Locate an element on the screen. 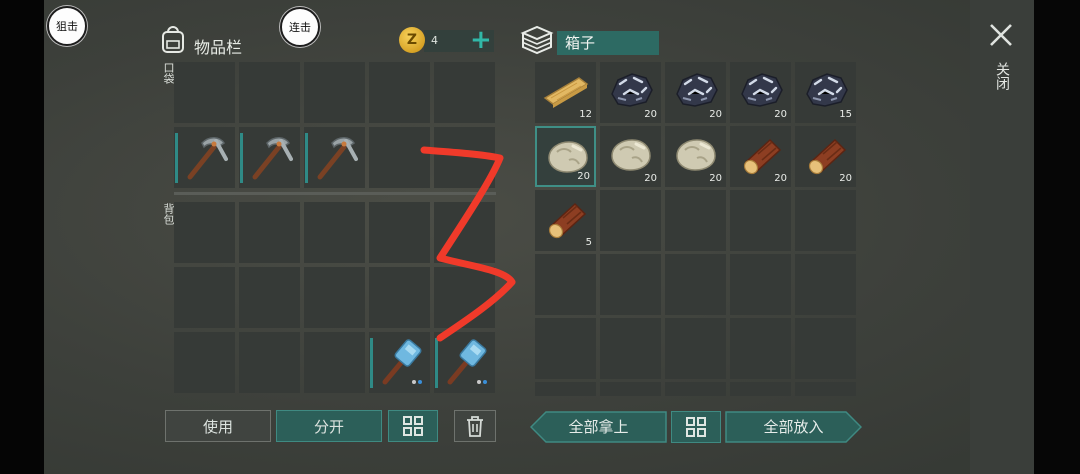 This screenshot has width=1080, height=474. use-button: 使用 is located at coordinates (218, 426).